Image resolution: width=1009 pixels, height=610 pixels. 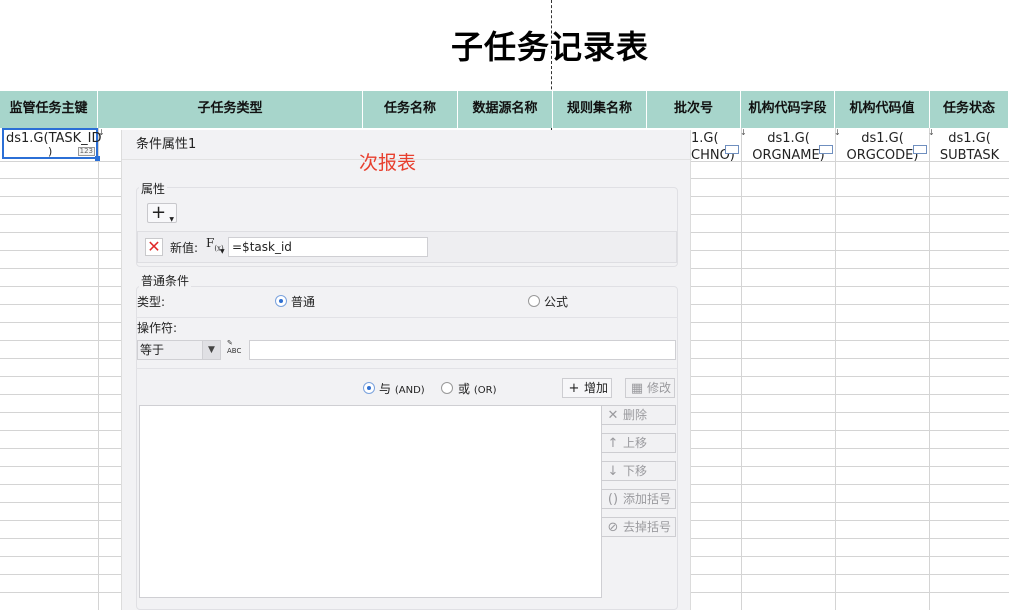 I want to click on move-down-button: ↓ 下移, so click(x=638, y=471).